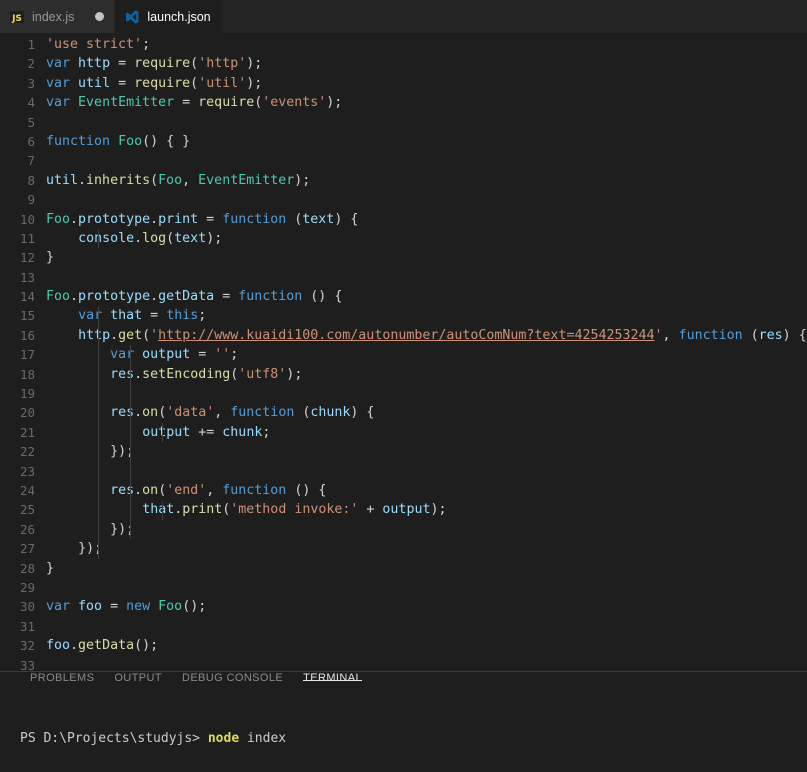 The width and height of the screenshot is (807, 772). Describe the element at coordinates (403, 199) in the screenshot. I see `code-line: 9` at that location.